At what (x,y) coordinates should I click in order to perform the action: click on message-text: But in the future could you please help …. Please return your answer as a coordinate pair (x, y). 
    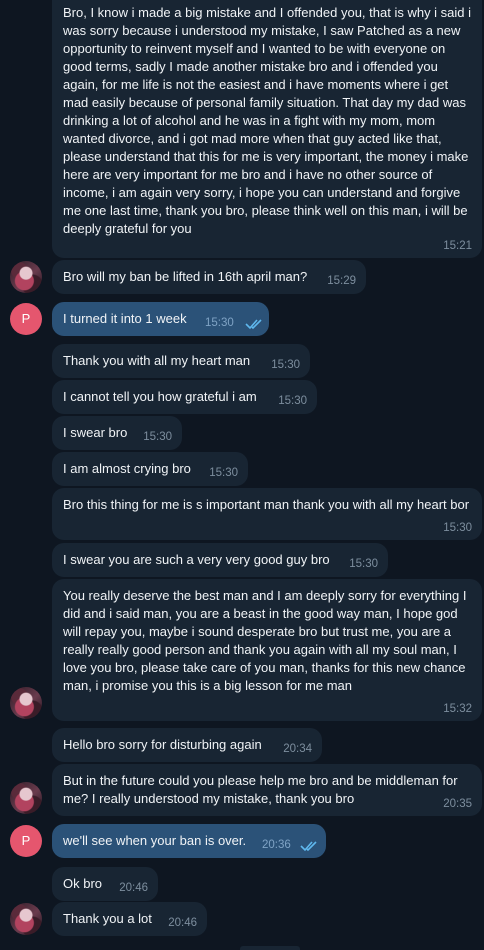
    Looking at the image, I should click on (262, 789).